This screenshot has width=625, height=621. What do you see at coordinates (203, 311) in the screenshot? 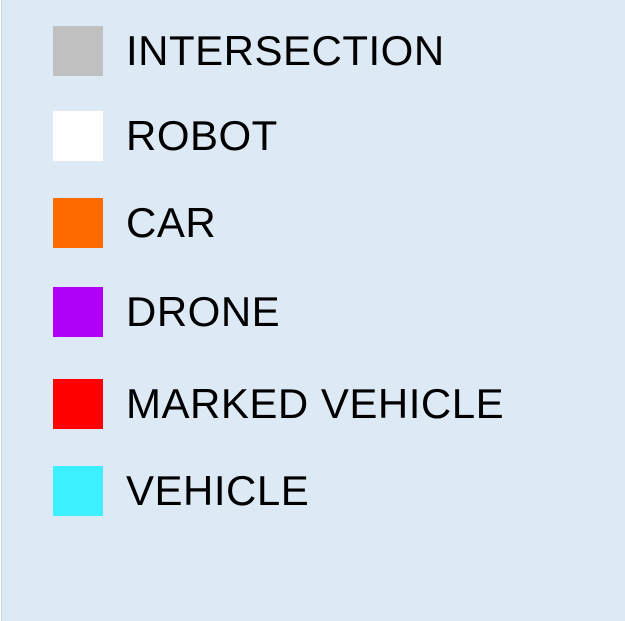
I see `drone-label: DRONE` at bounding box center [203, 311].